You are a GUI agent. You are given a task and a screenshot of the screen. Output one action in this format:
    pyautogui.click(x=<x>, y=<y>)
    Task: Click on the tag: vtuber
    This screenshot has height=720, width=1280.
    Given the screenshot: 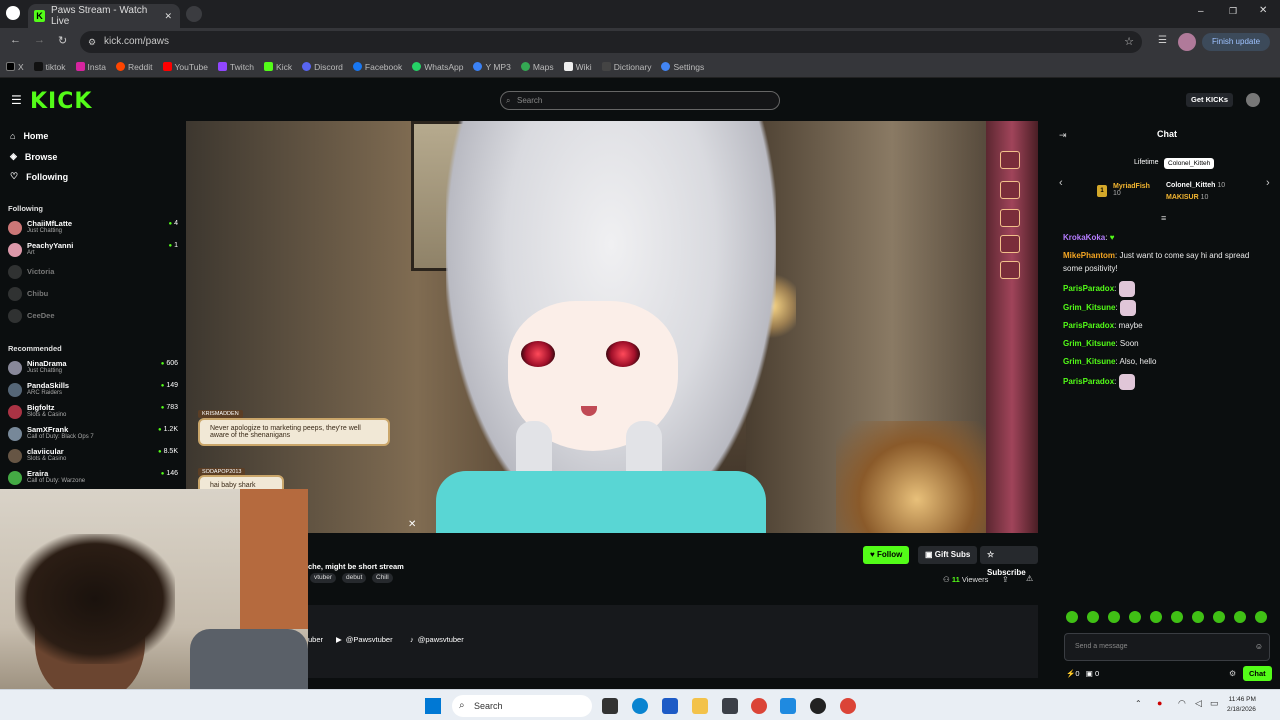 What is the action you would take?
    pyautogui.click(x=323, y=578)
    